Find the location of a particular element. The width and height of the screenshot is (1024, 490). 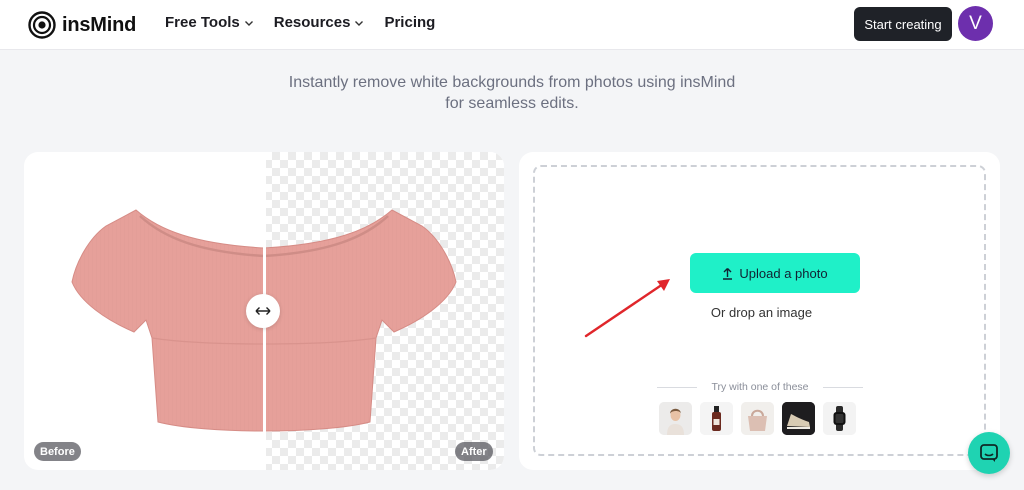

start-creating-button: Start creating is located at coordinates (903, 24).